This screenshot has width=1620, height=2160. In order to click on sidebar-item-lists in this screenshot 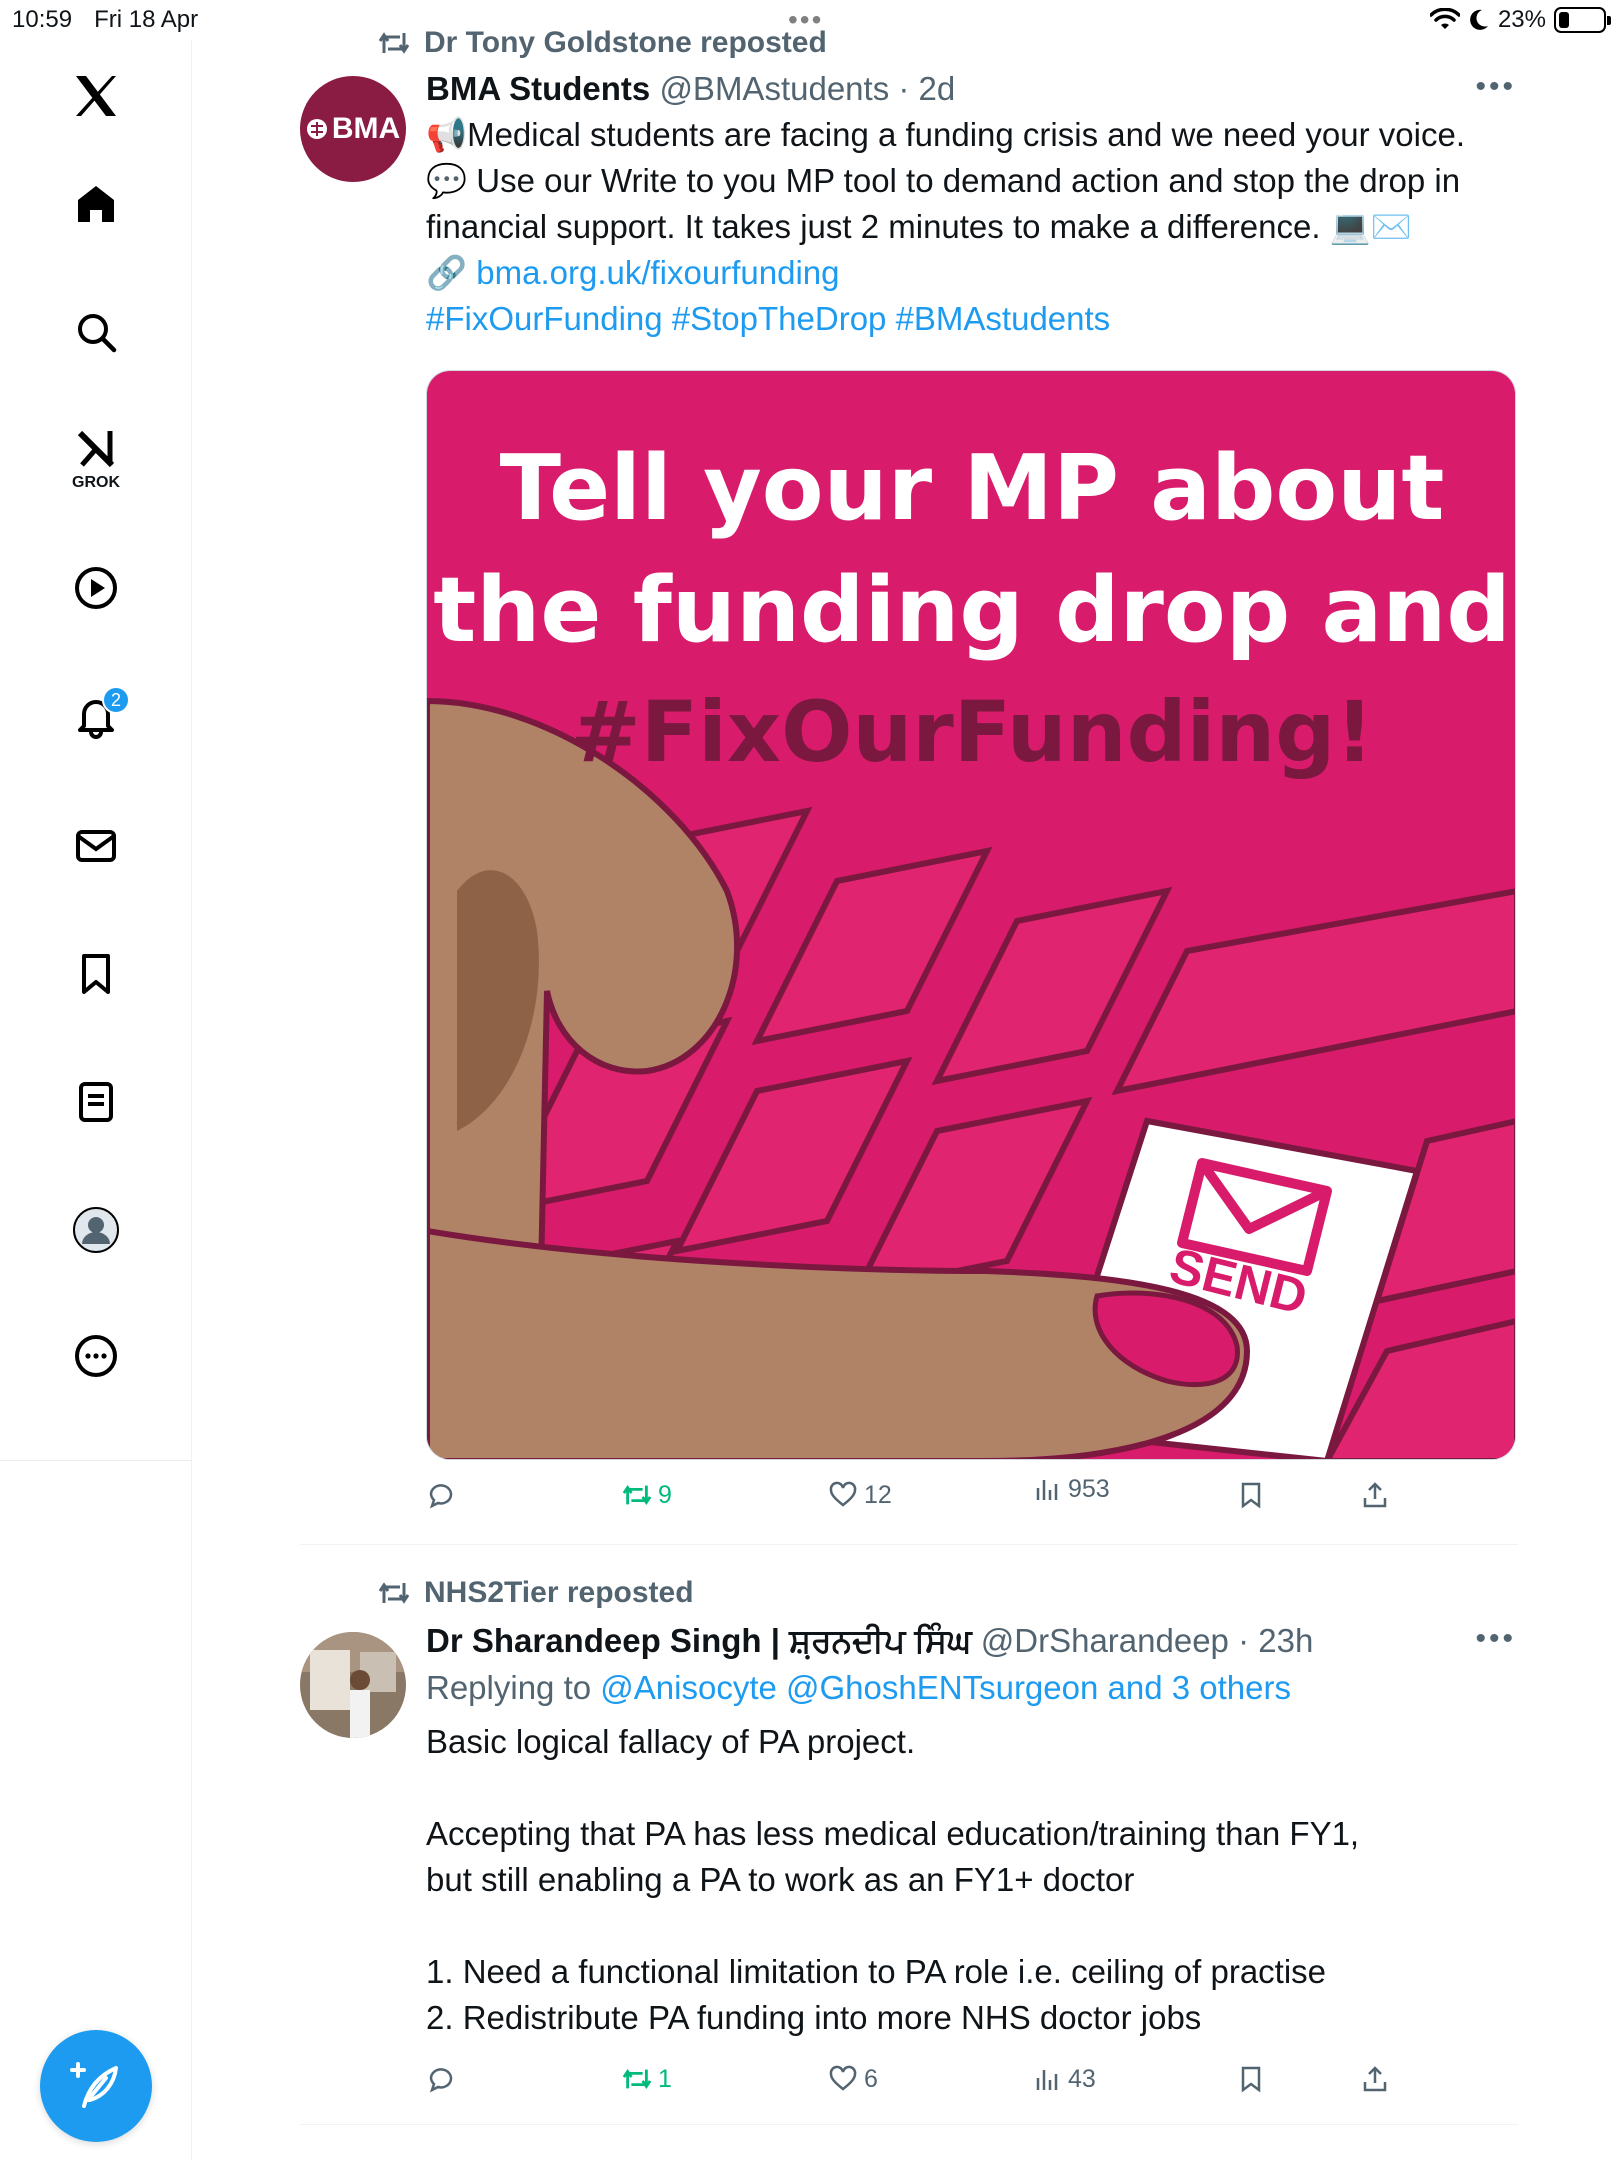, I will do `click(96, 1102)`.